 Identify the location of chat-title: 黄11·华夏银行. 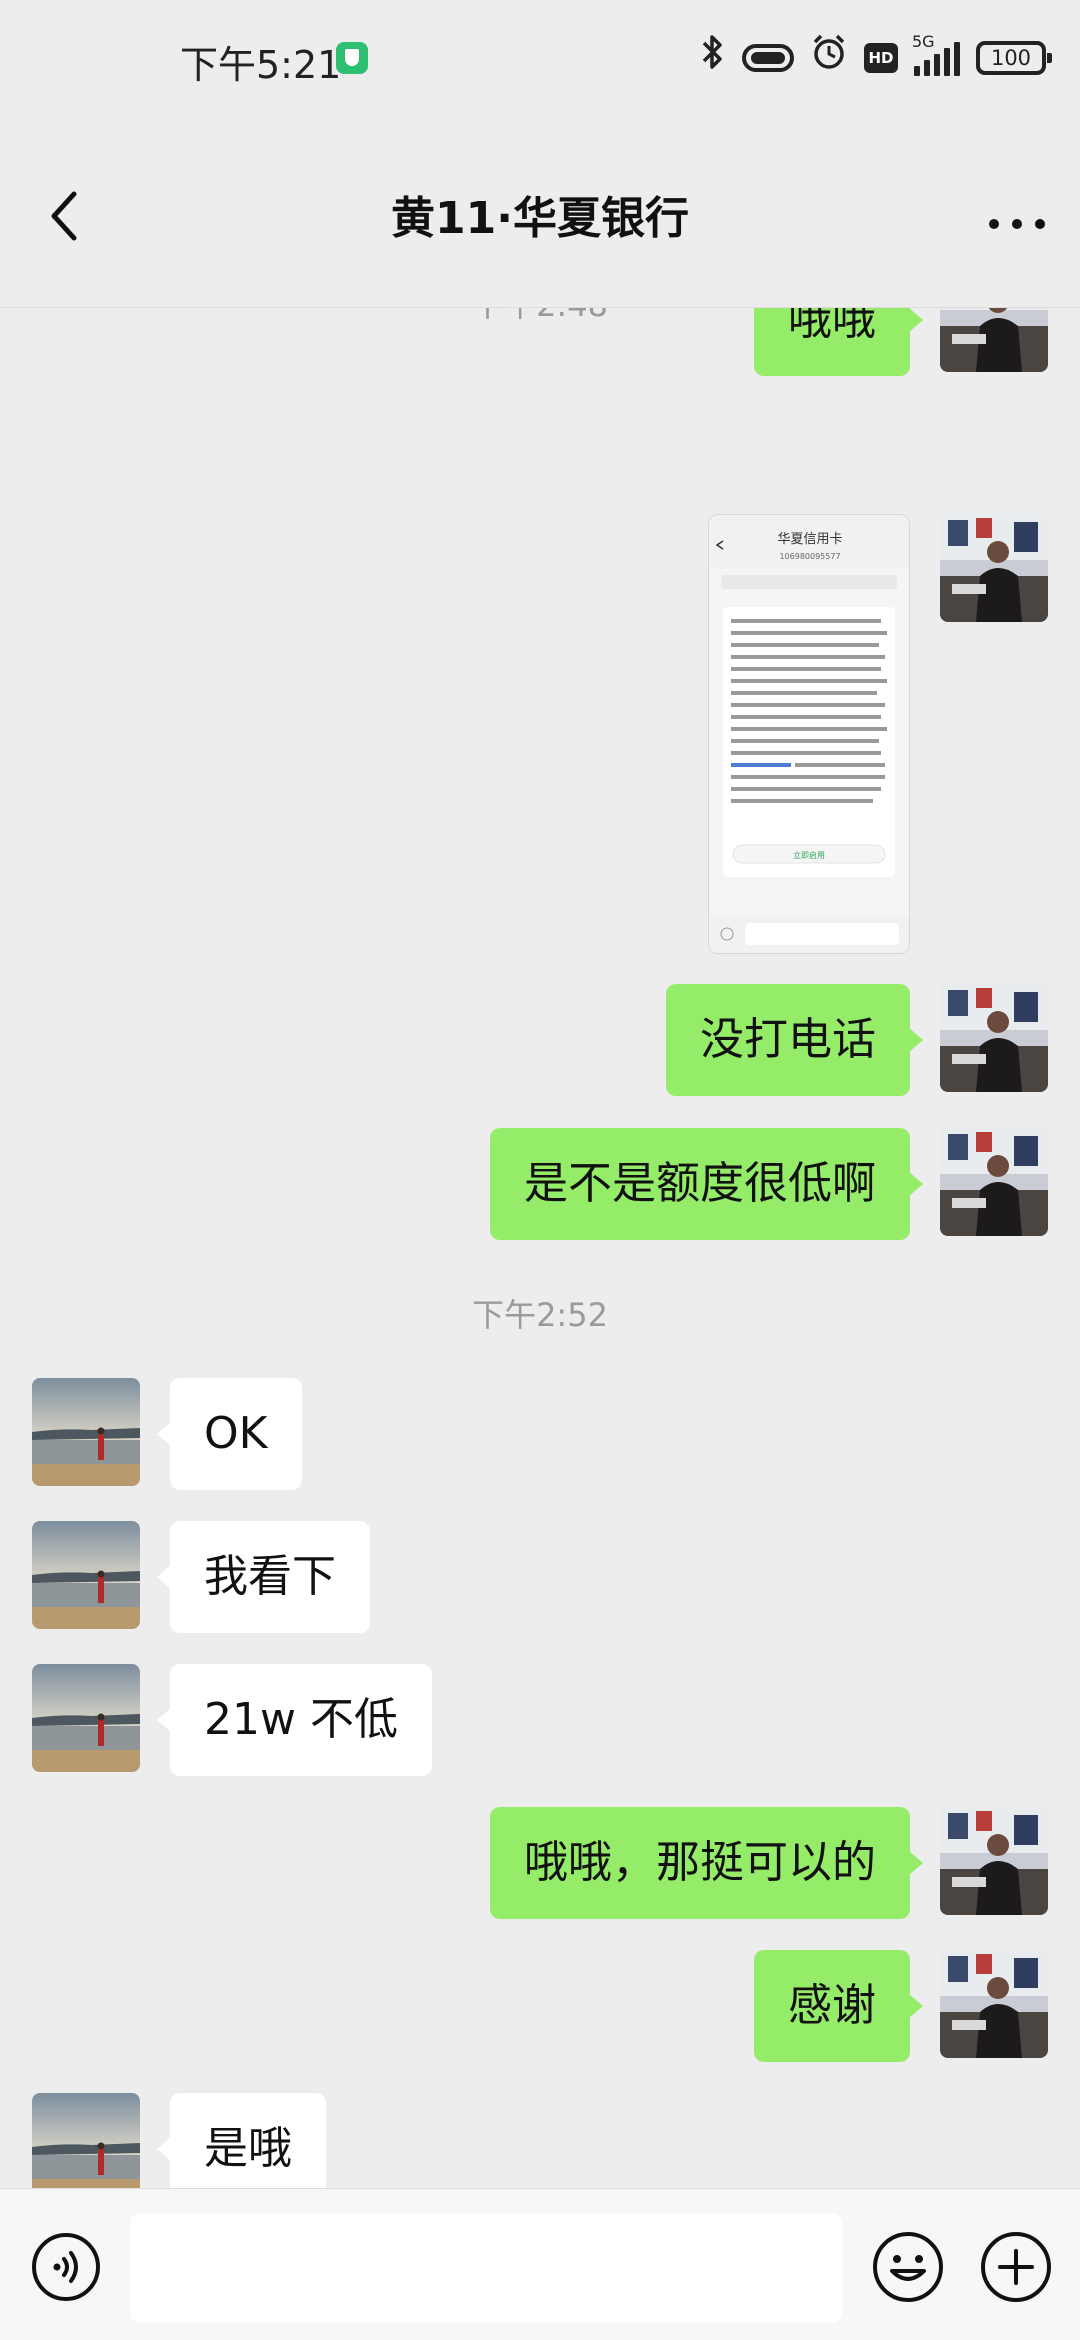
(540, 218).